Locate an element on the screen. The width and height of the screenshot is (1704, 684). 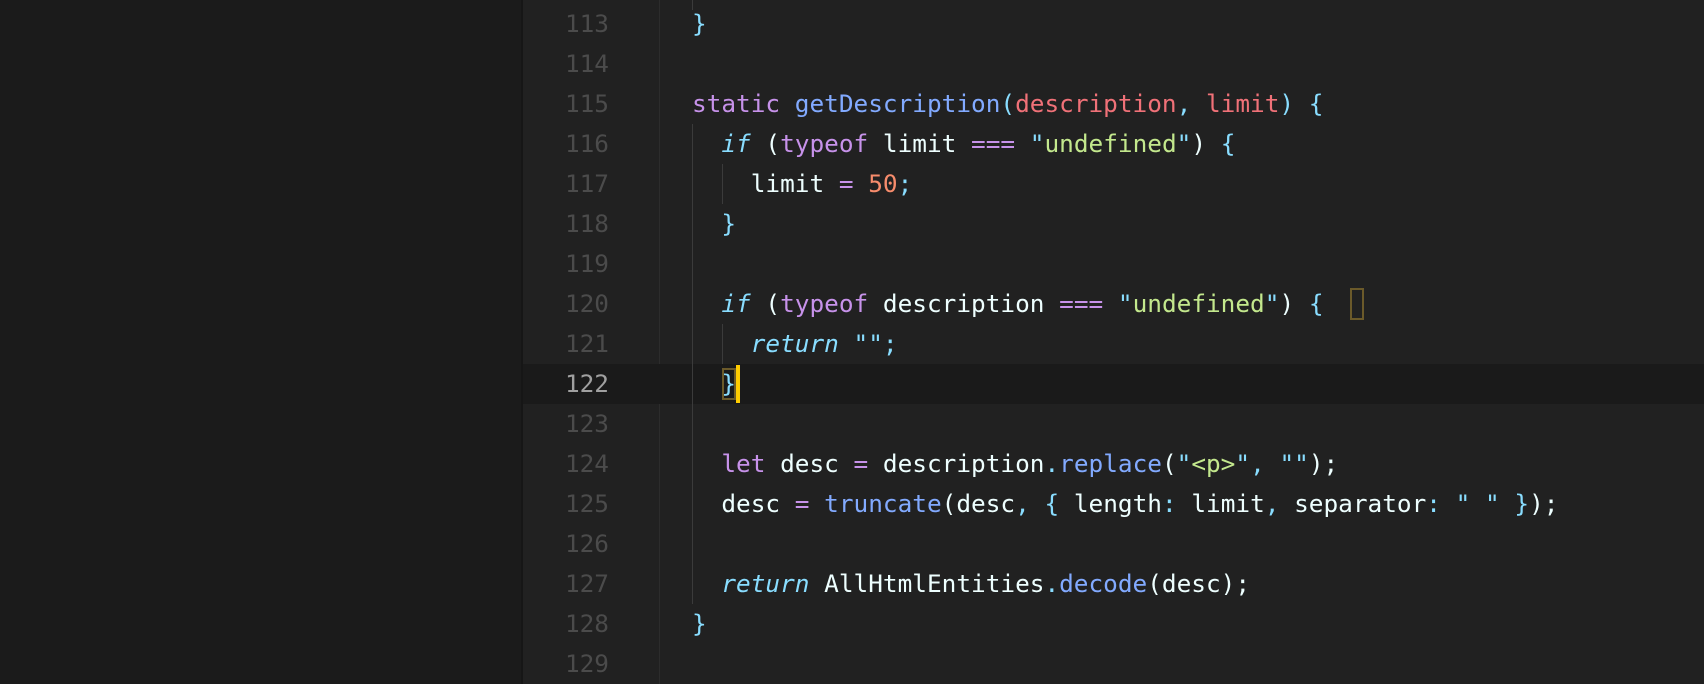
code-line: 122 } is located at coordinates (1113, 384).